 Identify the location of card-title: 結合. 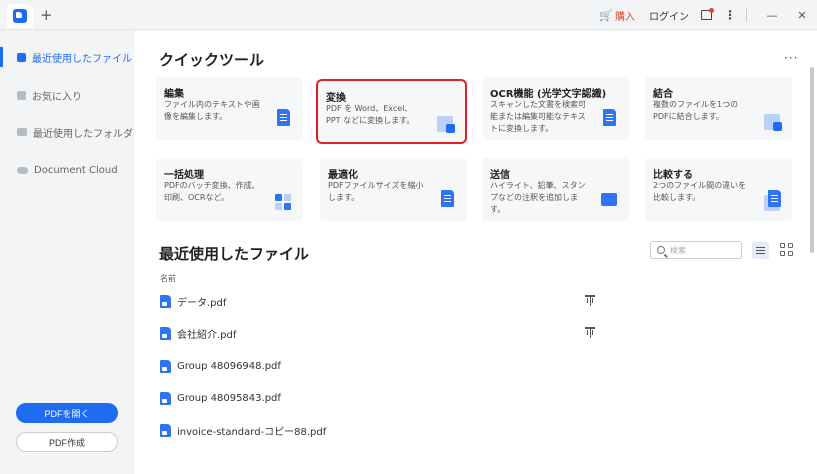
(663, 94).